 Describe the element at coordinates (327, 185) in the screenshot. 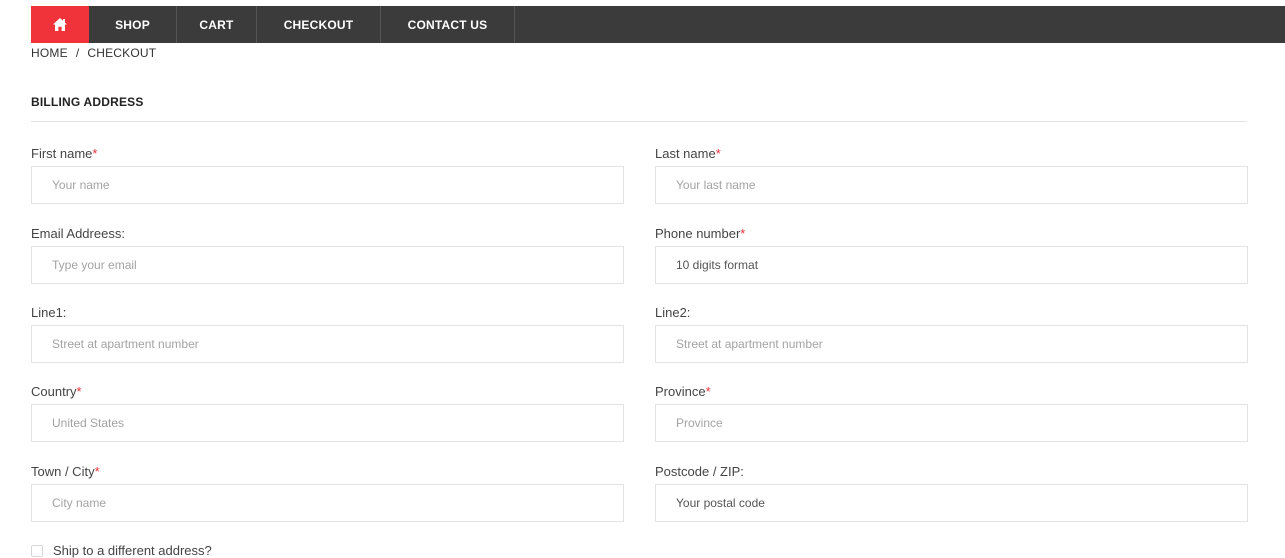

I see `first-name-input` at that location.